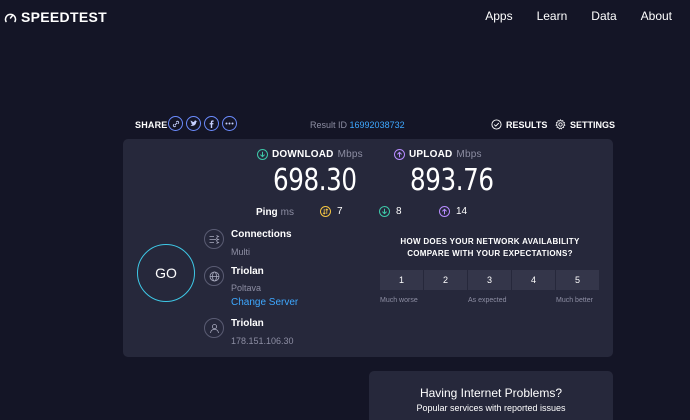  I want to click on problems-title: Having Internet Problems?, so click(491, 393).